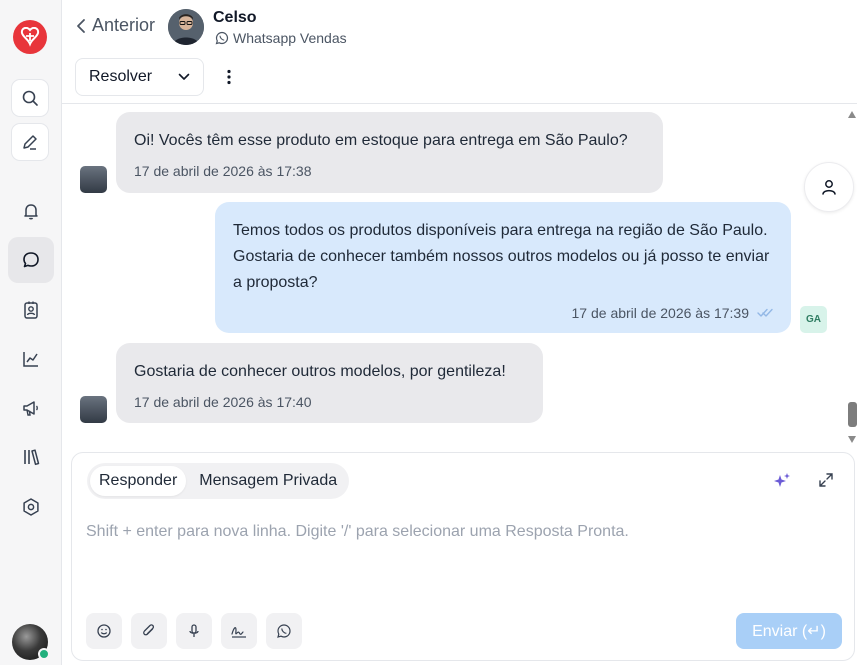 The width and height of the screenshot is (857, 665). Describe the element at coordinates (459, 52) in the screenshot. I see `conversation-header: Anterior Celso Whatsapp Vendas Resolver` at that location.